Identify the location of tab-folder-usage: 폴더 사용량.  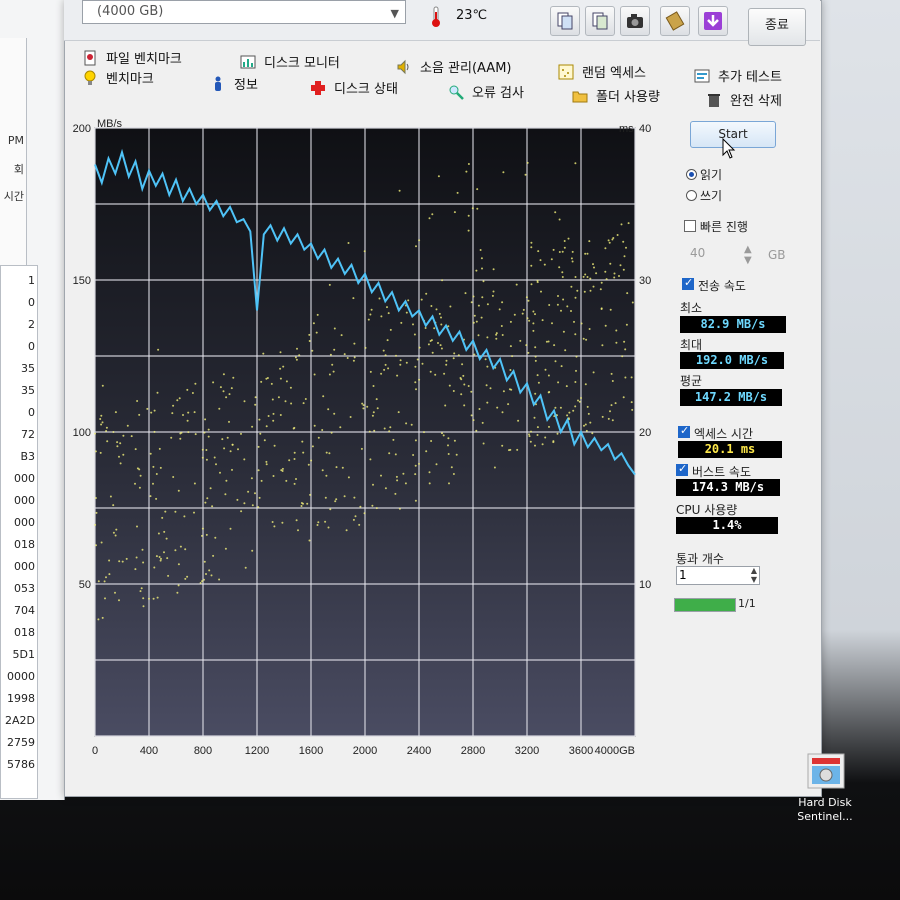
(616, 95).